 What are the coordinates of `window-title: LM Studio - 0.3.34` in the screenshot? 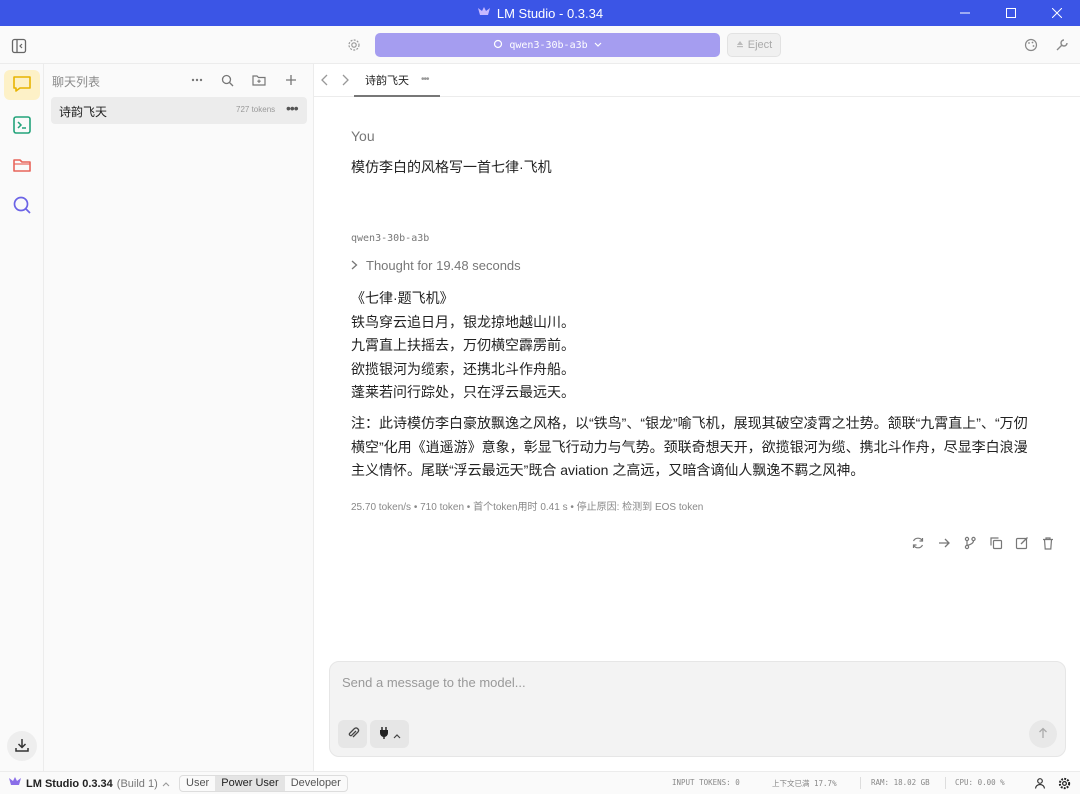 It's located at (550, 13).